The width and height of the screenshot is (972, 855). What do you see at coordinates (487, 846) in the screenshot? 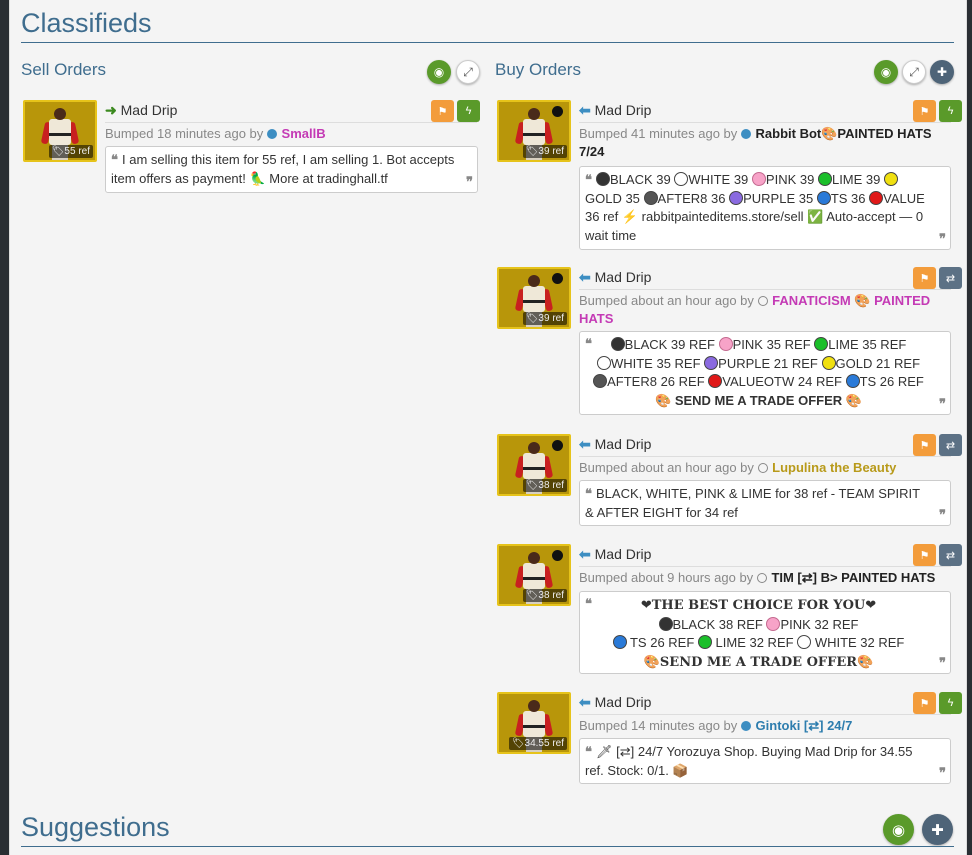
I see `suggestions-divider` at bounding box center [487, 846].